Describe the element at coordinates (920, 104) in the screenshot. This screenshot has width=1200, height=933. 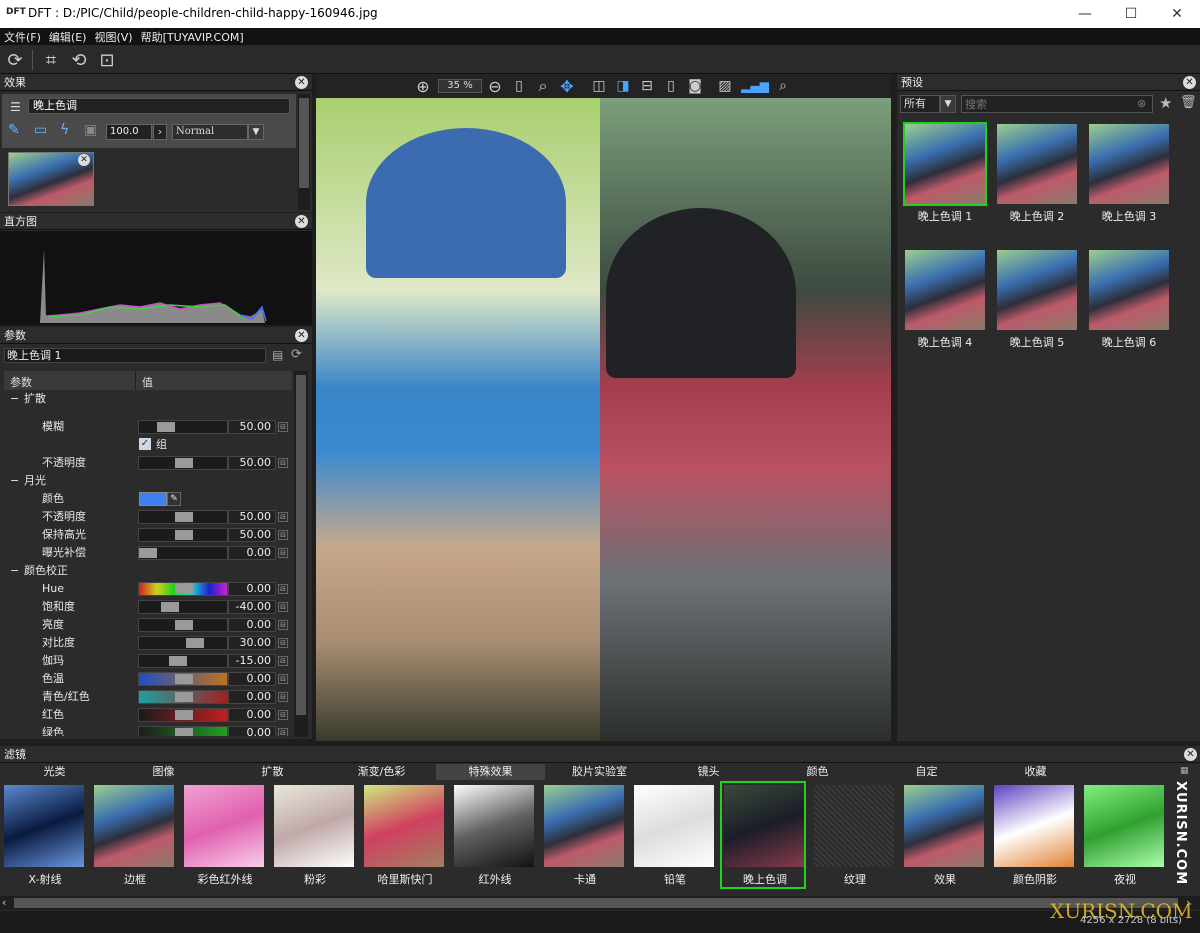
I see `preset-category-select: 所有` at that location.